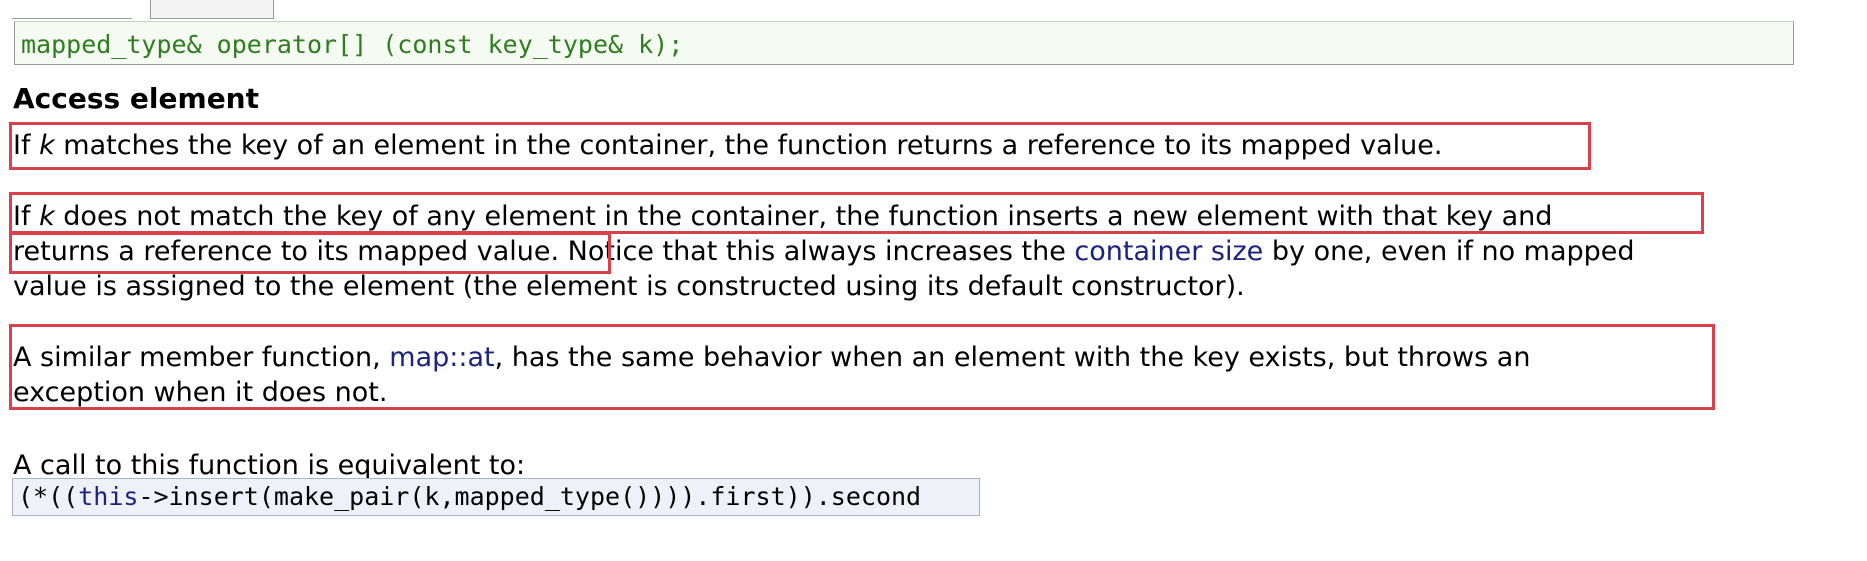 Image resolution: width=1867 pixels, height=561 pixels. Describe the element at coordinates (310, 253) in the screenshot. I see `annotation-box-2b` at that location.